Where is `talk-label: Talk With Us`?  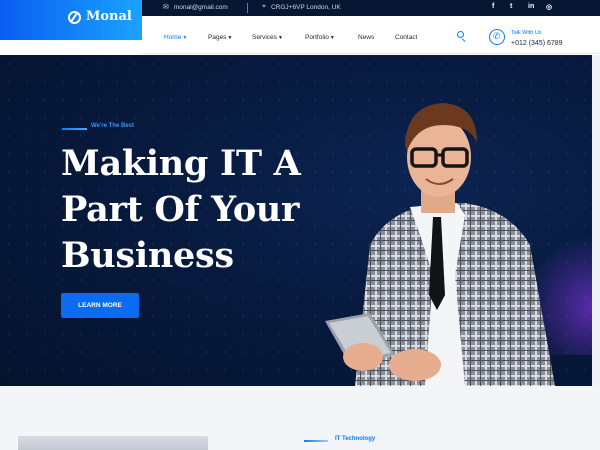
talk-label: Talk With Us is located at coordinates (526, 33).